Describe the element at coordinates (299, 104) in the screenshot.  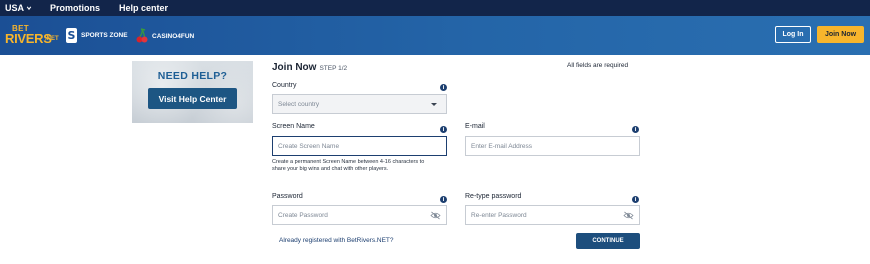
I see `country-select-value: Select country` at that location.